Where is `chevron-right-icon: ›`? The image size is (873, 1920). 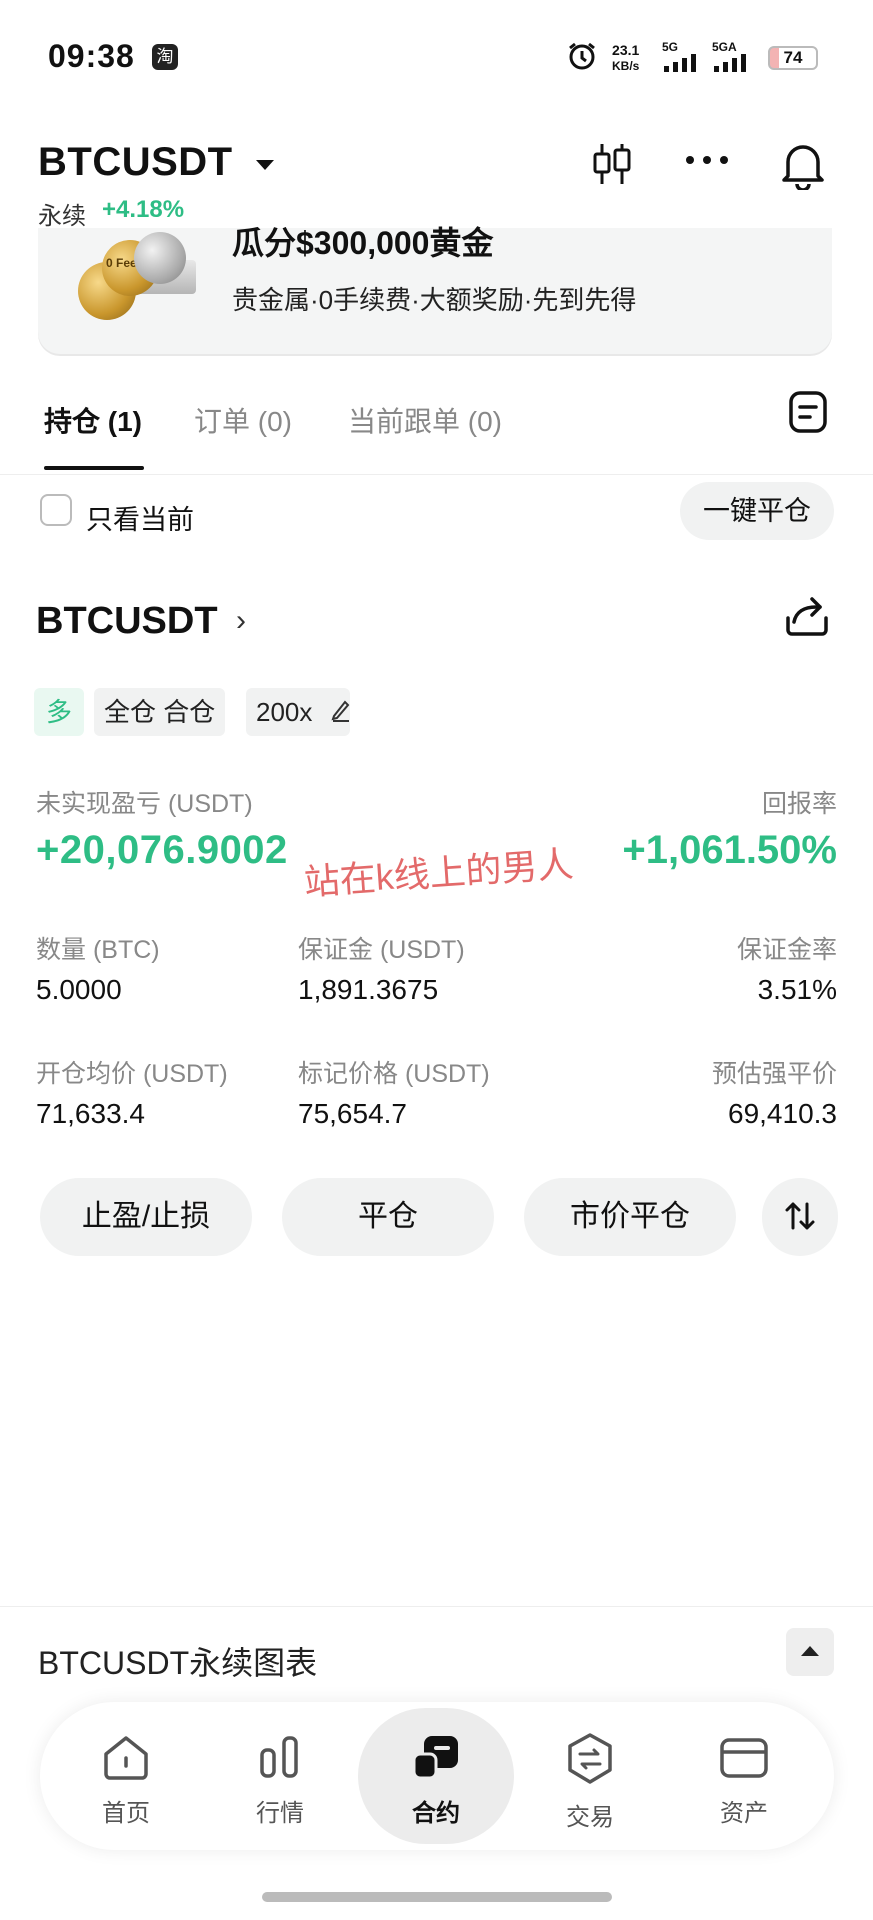 chevron-right-icon: › is located at coordinates (241, 621).